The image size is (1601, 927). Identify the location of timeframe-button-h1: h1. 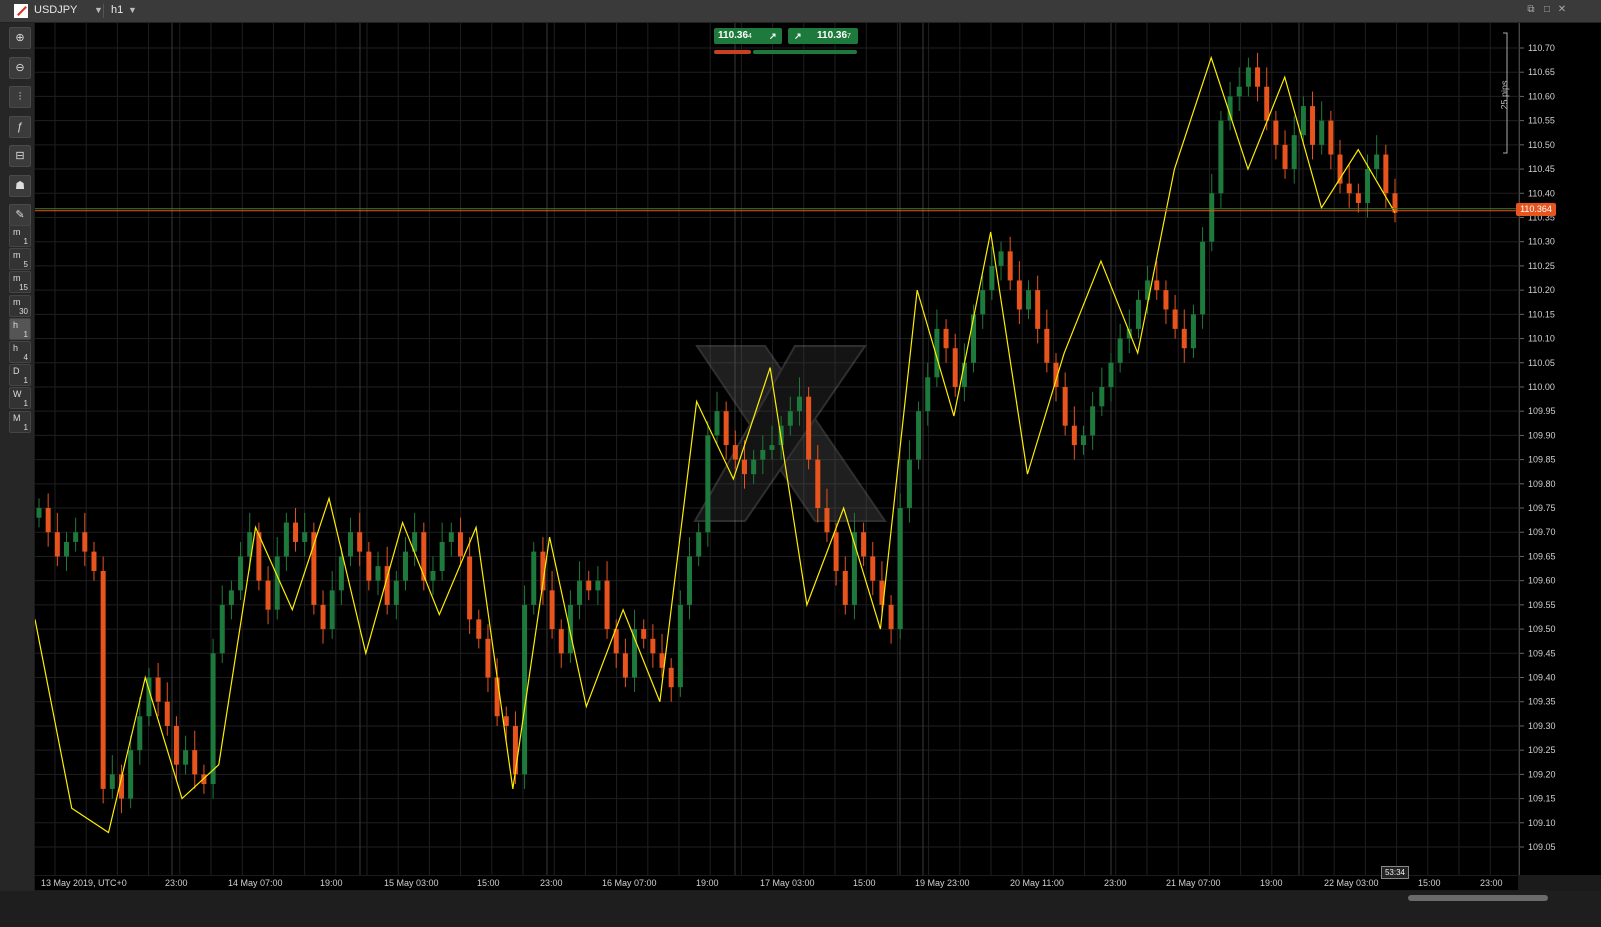
(20, 328).